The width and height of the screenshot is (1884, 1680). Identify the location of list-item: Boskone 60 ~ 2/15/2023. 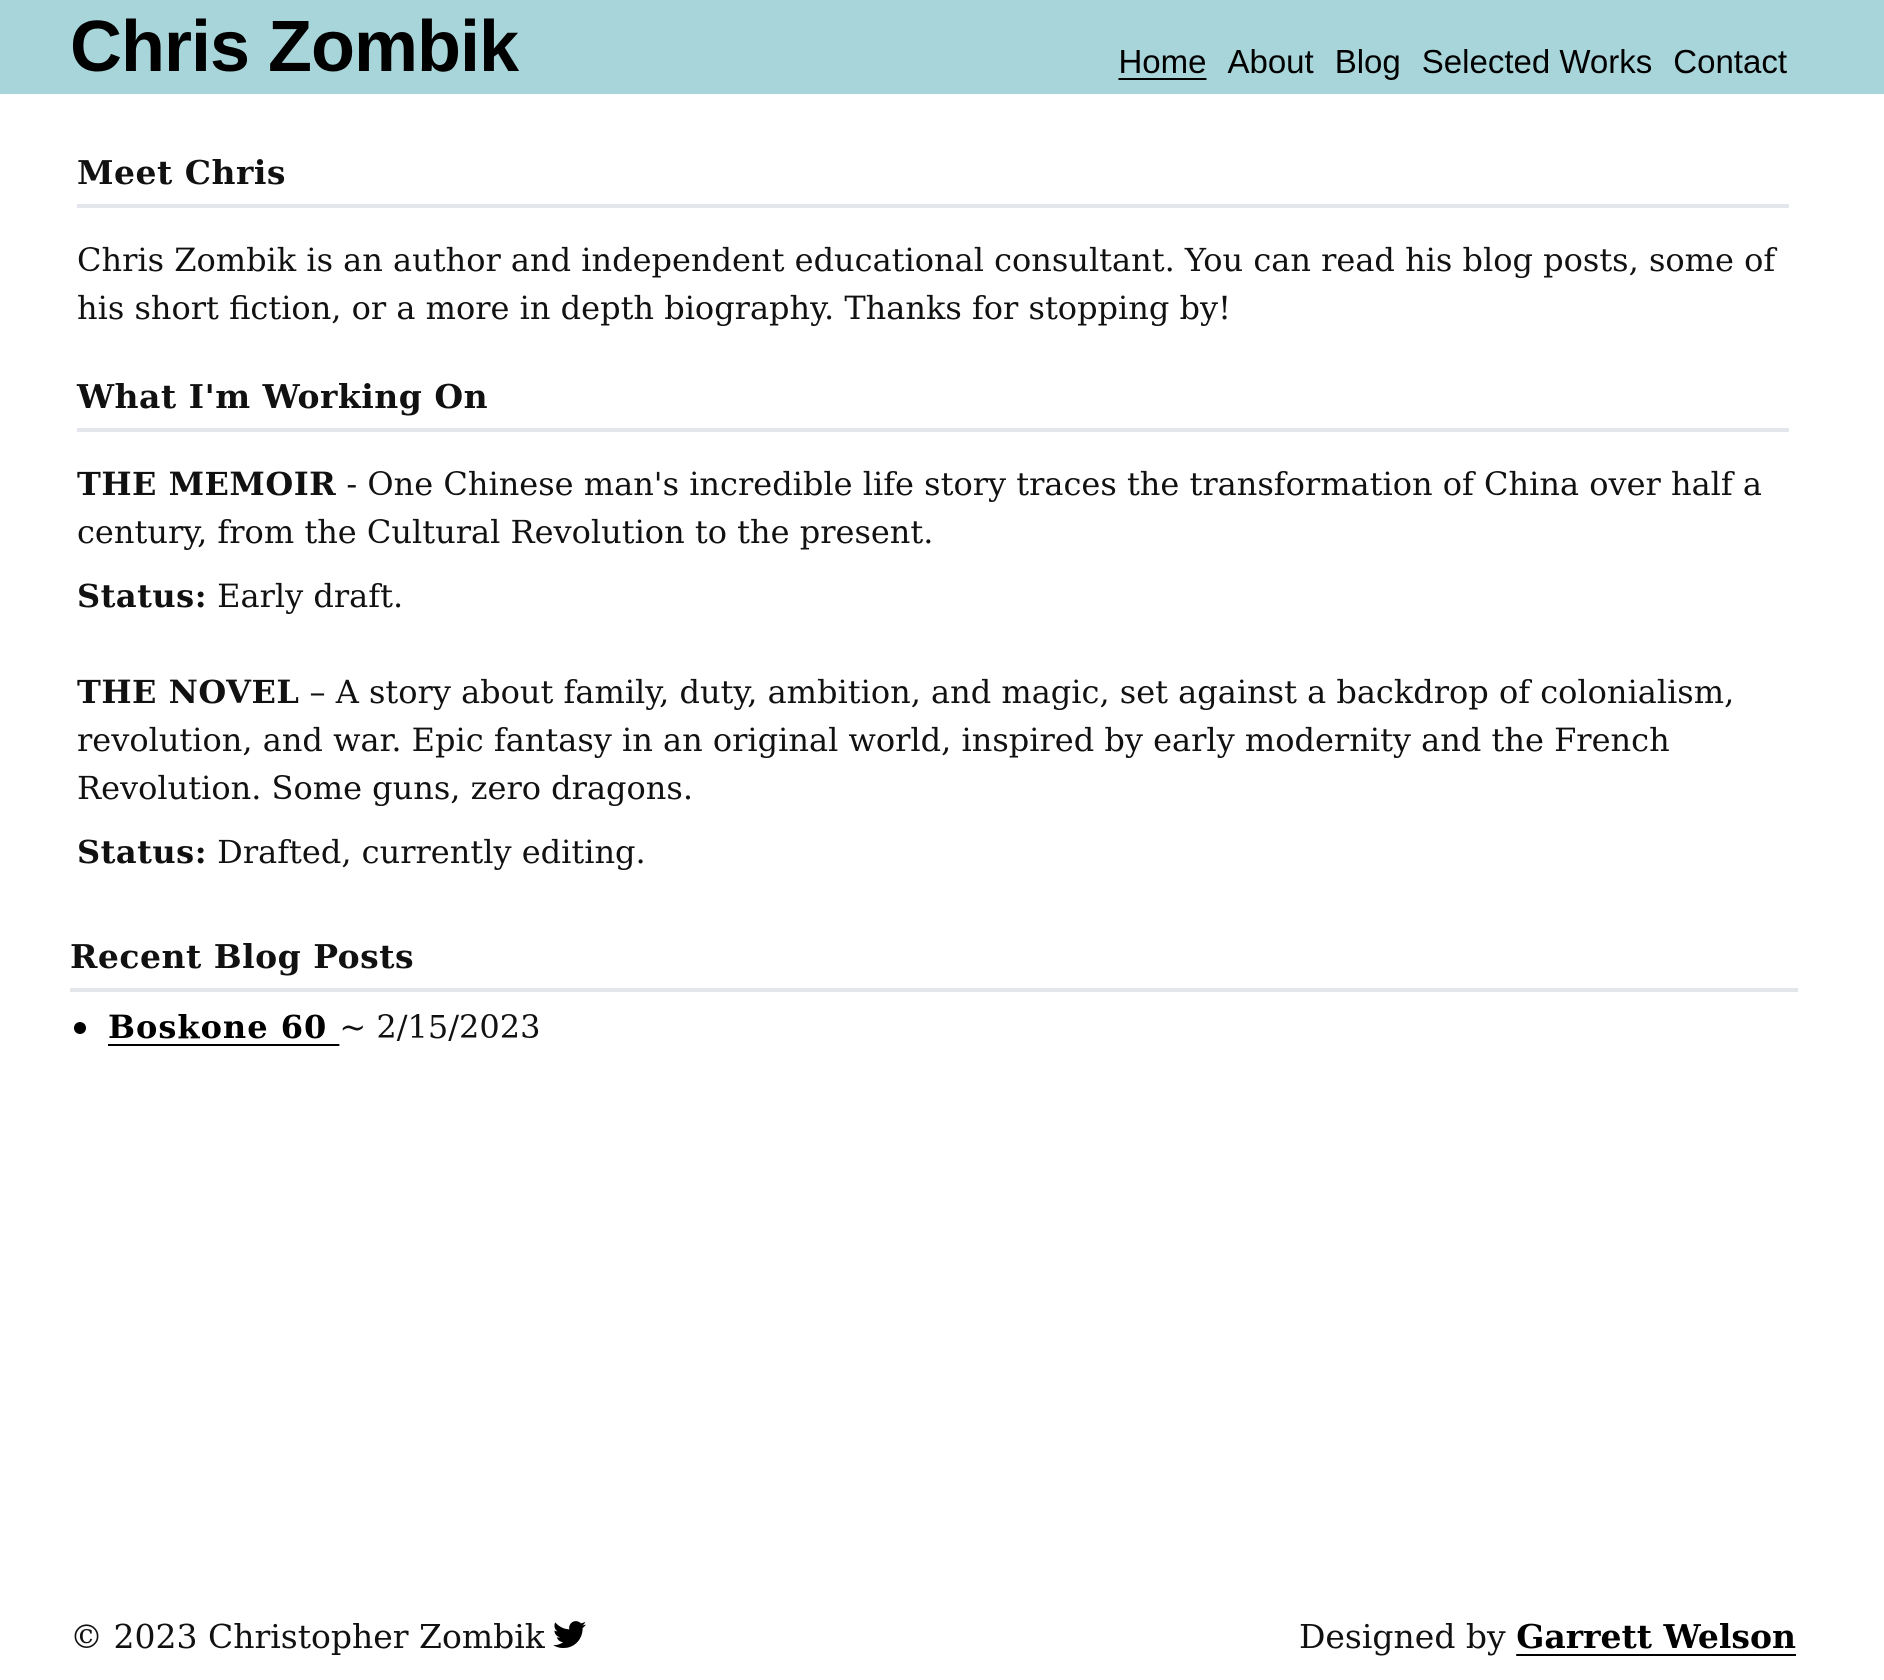
(934, 1027).